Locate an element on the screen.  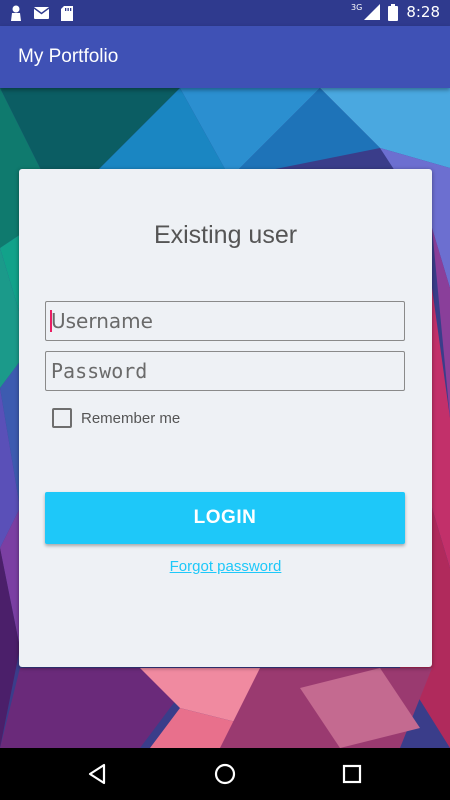
network-type: 3G is located at coordinates (357, 7).